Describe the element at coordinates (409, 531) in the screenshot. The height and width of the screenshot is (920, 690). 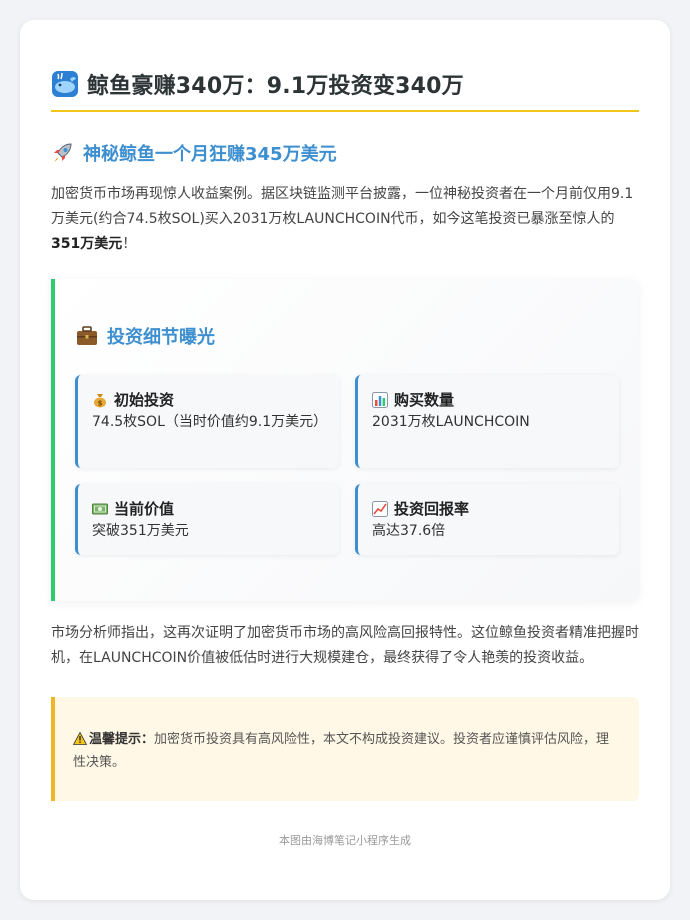
I see `detail-value: 高达37.6倍` at that location.